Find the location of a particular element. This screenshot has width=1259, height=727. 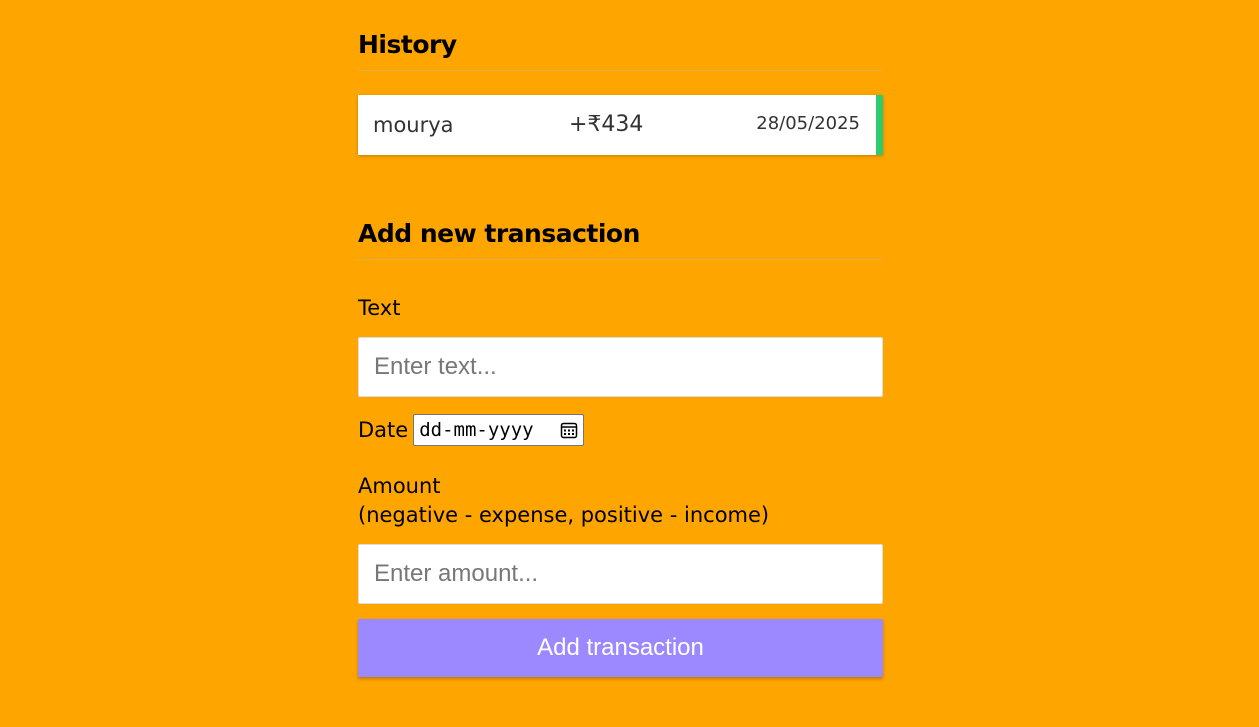

transaction-amount: +₹434 is located at coordinates (606, 124).